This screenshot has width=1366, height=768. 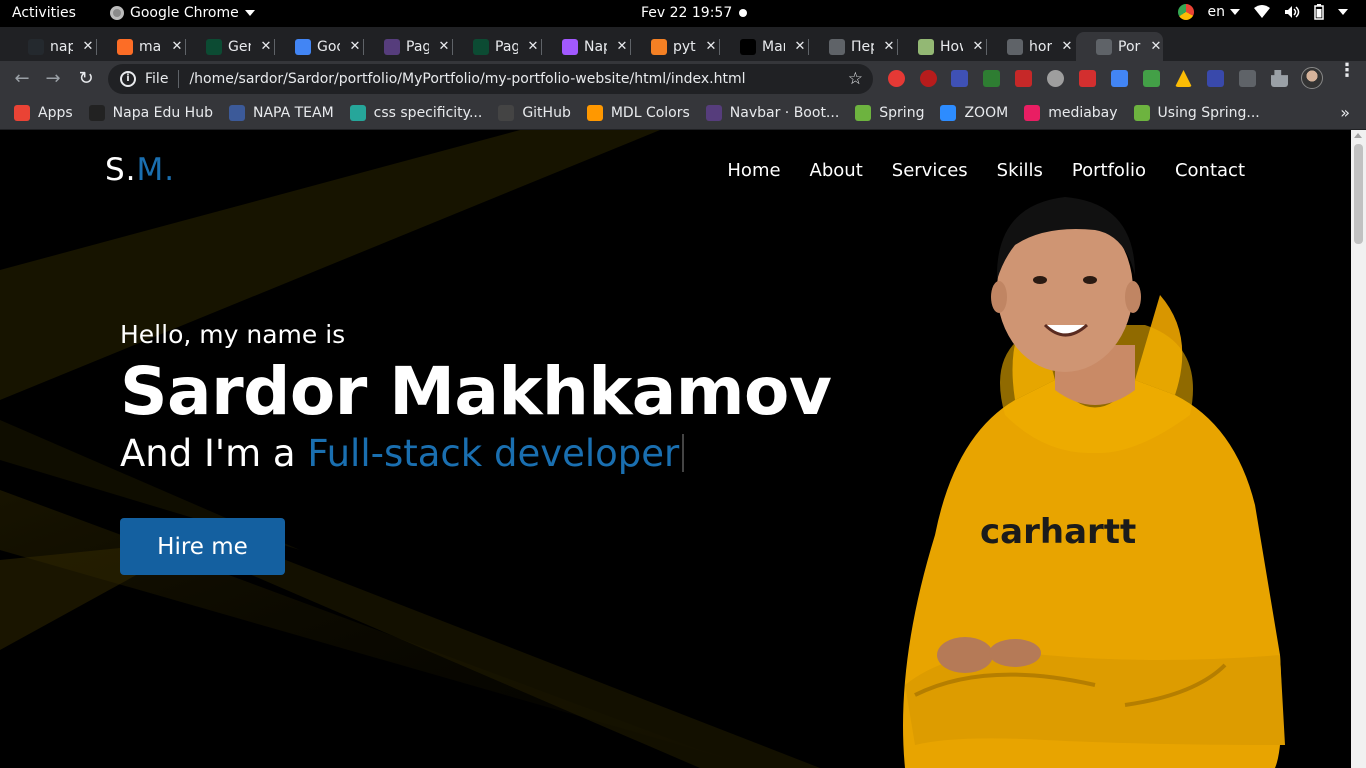 I want to click on extension-ublock-icon, so click(x=928, y=78).